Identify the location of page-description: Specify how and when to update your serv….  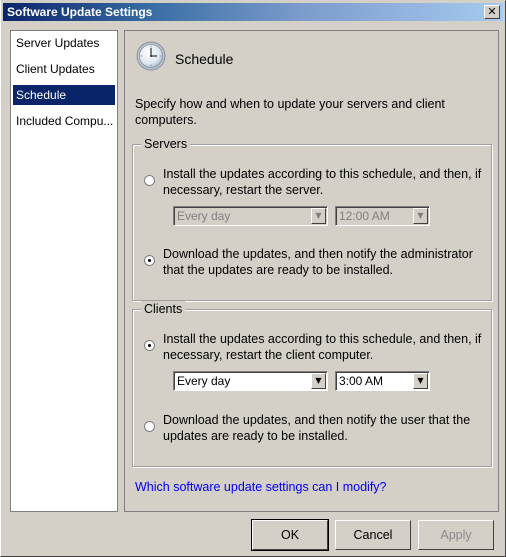
(290, 112).